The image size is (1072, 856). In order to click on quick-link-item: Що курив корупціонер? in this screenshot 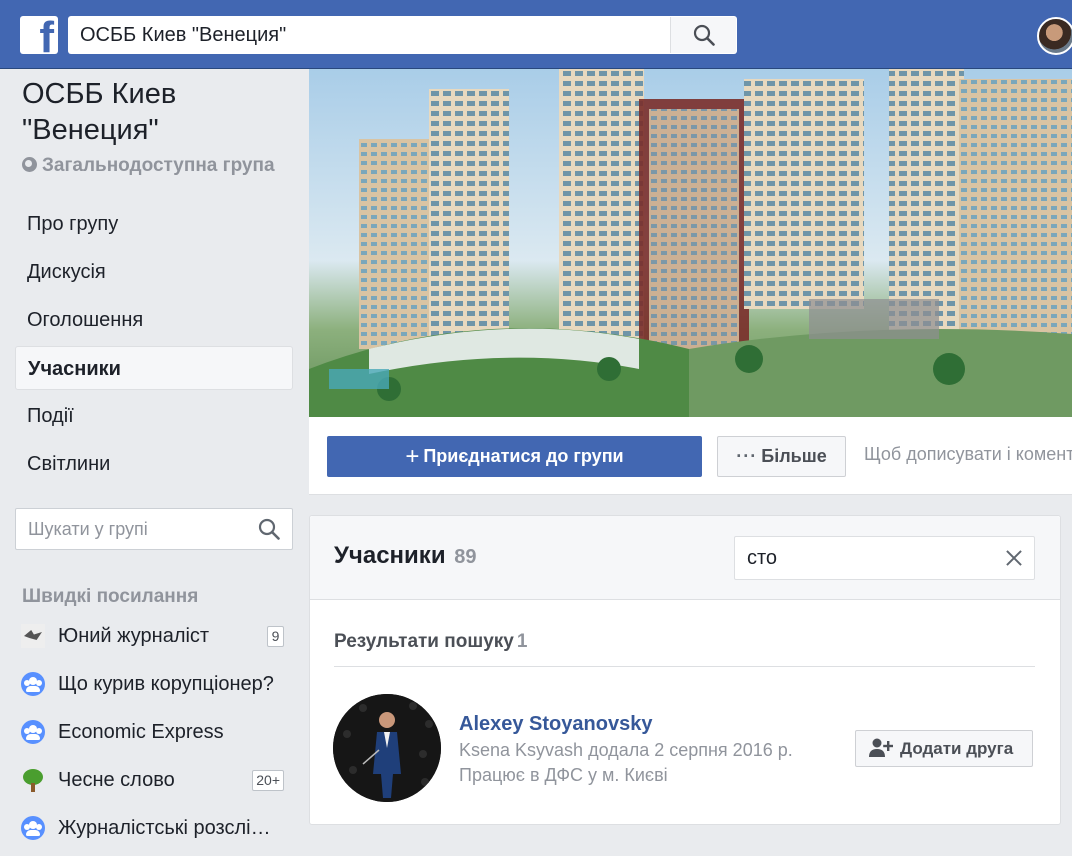, I will do `click(155, 684)`.